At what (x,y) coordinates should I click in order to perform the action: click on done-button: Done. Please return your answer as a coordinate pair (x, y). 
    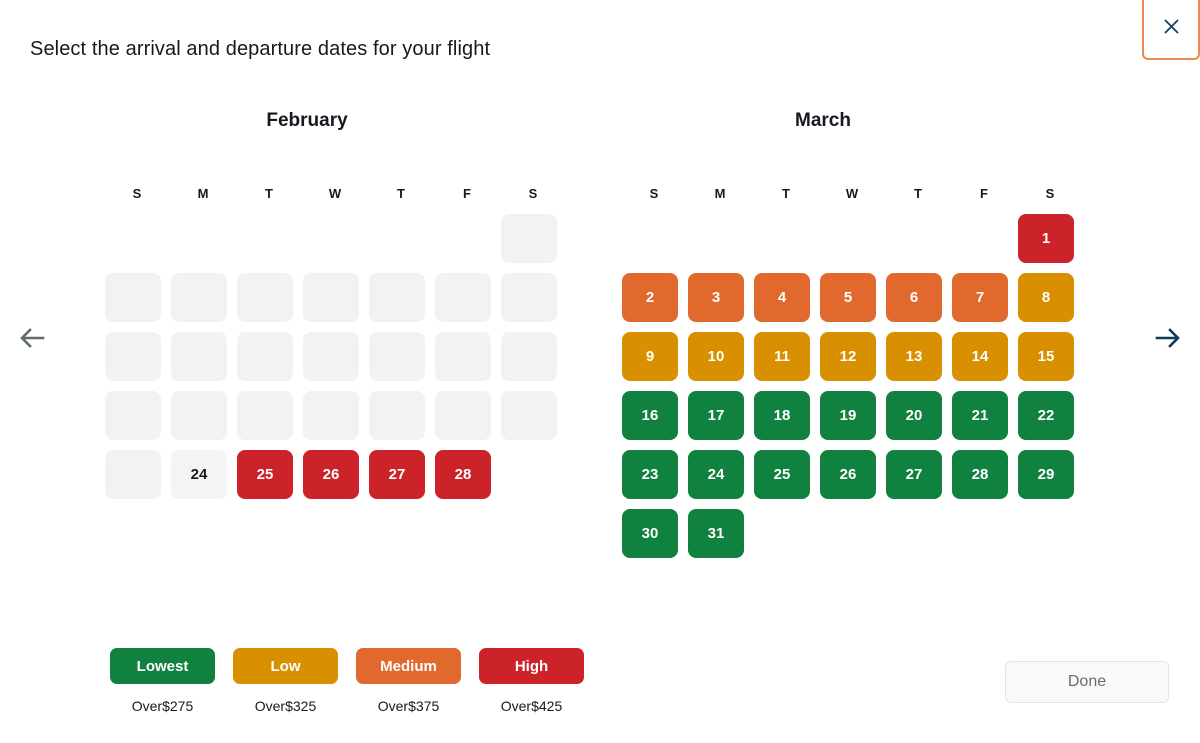
    Looking at the image, I should click on (1087, 682).